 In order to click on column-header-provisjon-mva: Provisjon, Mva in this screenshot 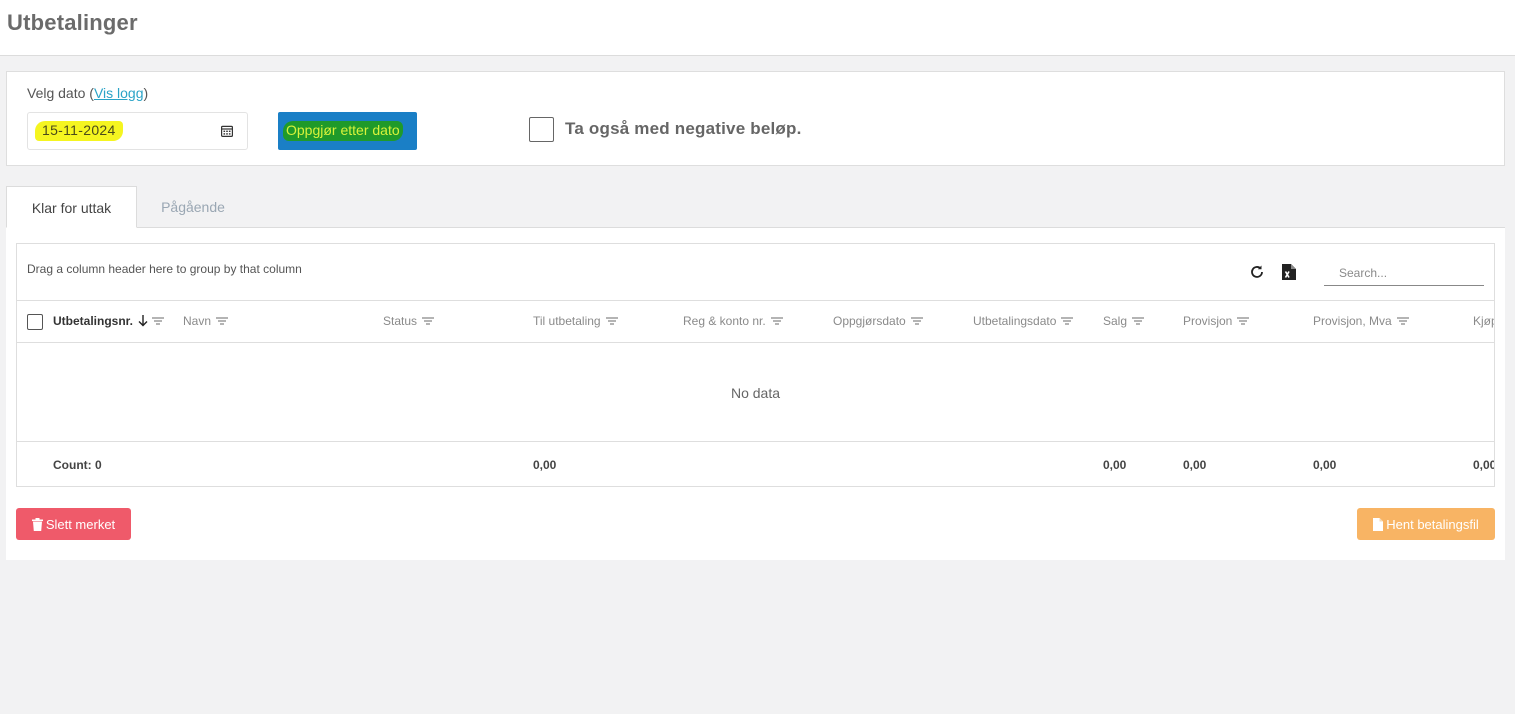, I will do `click(1361, 321)`.